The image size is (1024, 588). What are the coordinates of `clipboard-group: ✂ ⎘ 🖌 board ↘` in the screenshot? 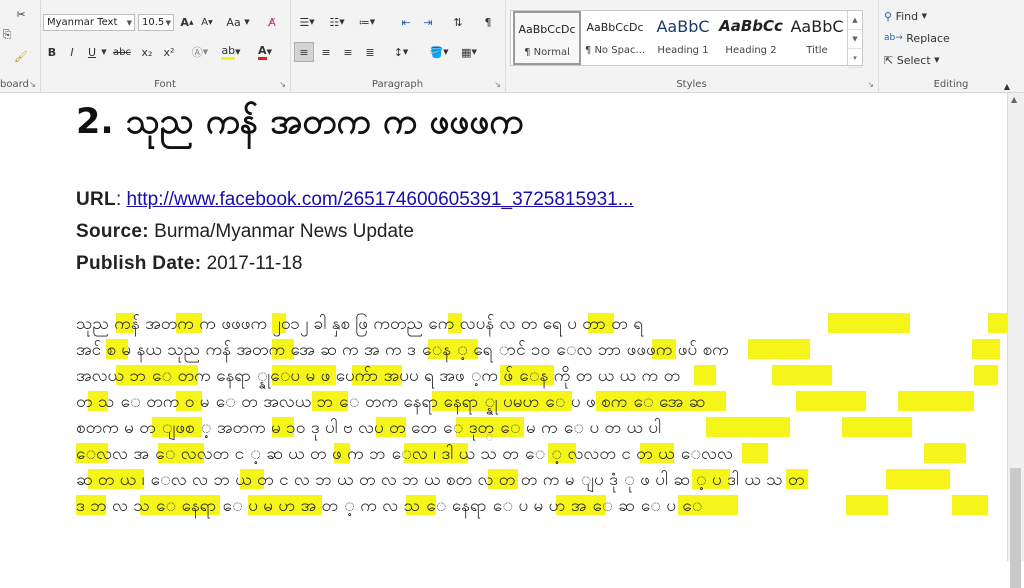 It's located at (20, 46).